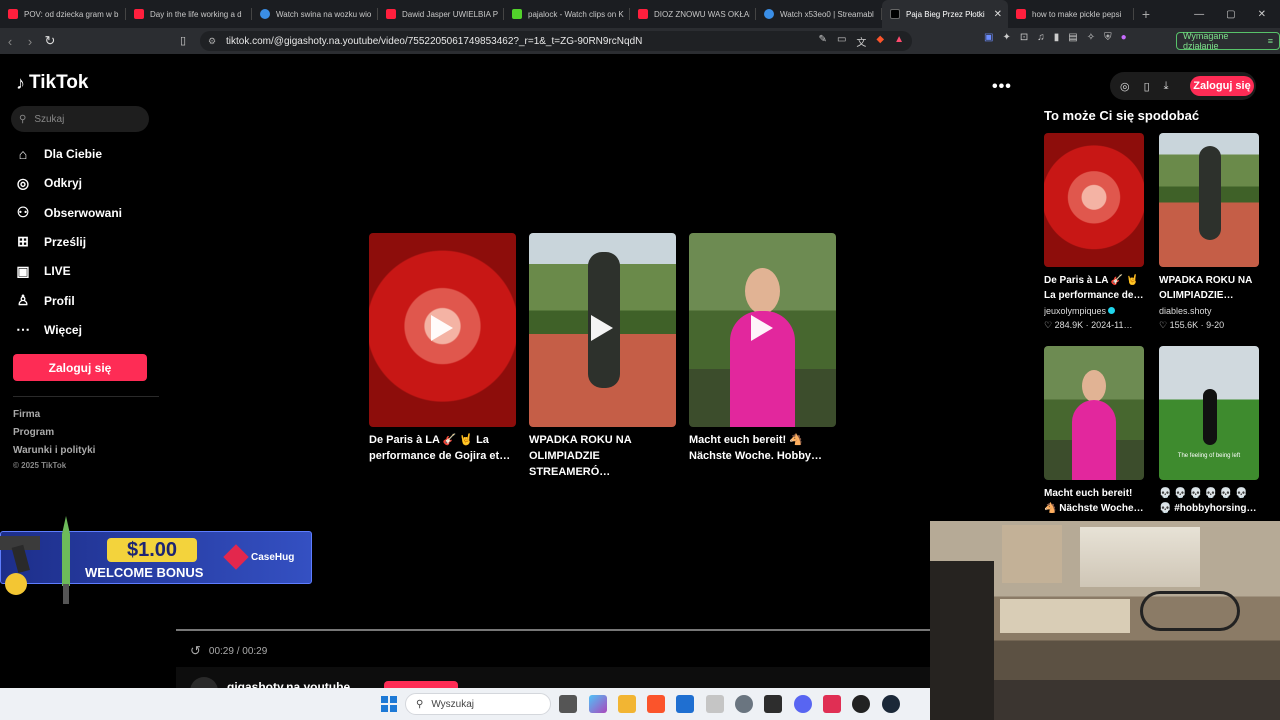  What do you see at coordinates (998, 14) in the screenshot?
I see `close-tab-icon: ✕` at bounding box center [998, 14].